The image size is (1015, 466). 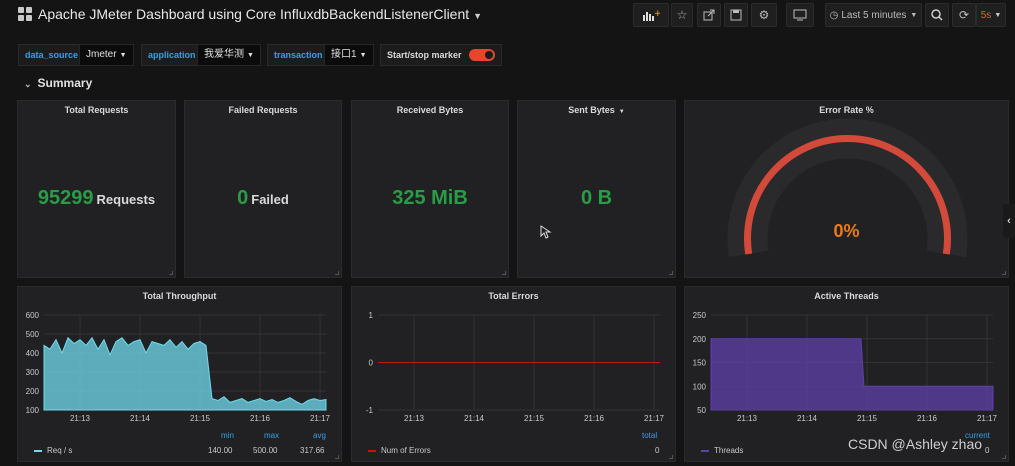 I want to click on panel-total-requests: Total Requests 95299 Requests, so click(x=96, y=189).